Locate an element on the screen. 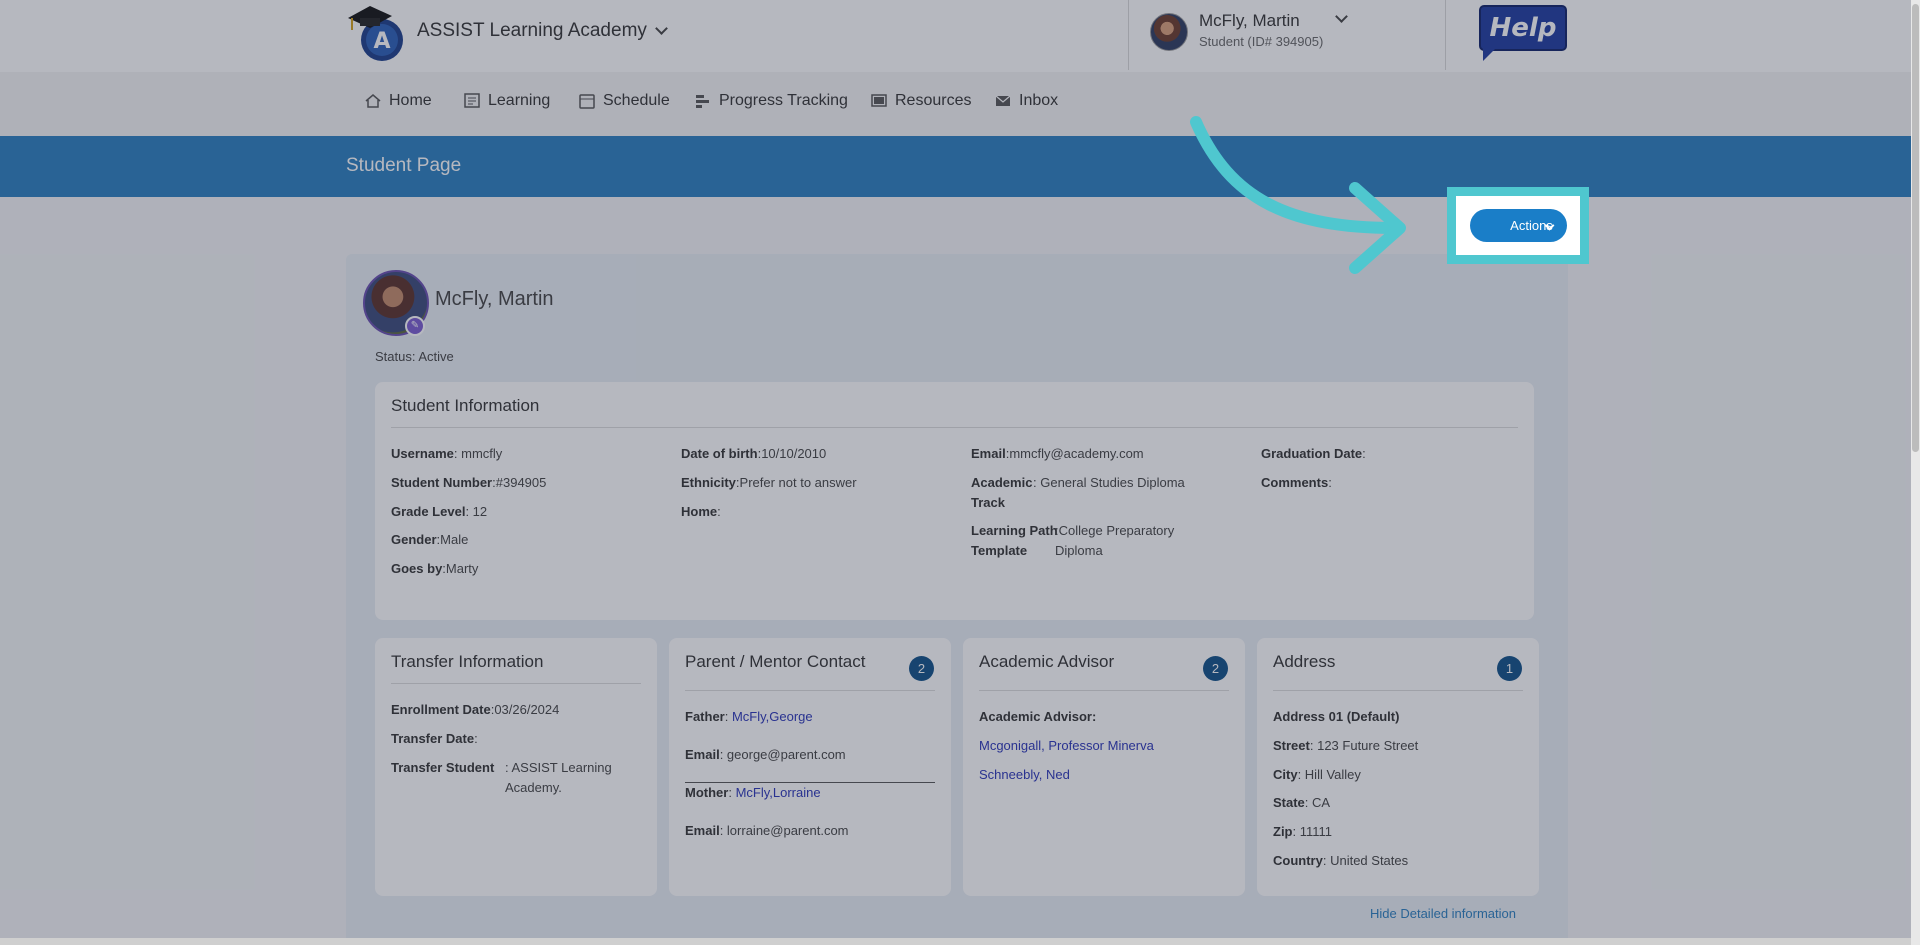  field-enrollment-date: Enrollment Date:03/26/2024 is located at coordinates (475, 709).